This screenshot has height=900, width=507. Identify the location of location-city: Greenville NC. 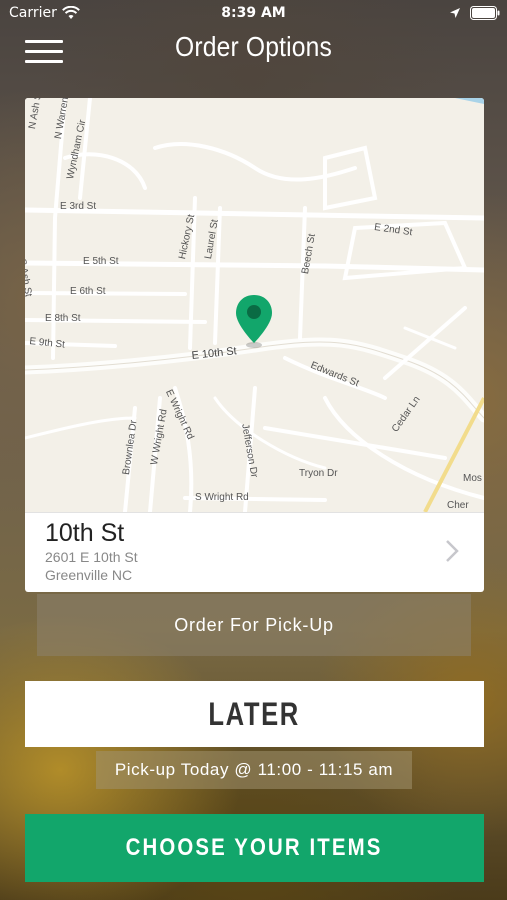
(89, 575).